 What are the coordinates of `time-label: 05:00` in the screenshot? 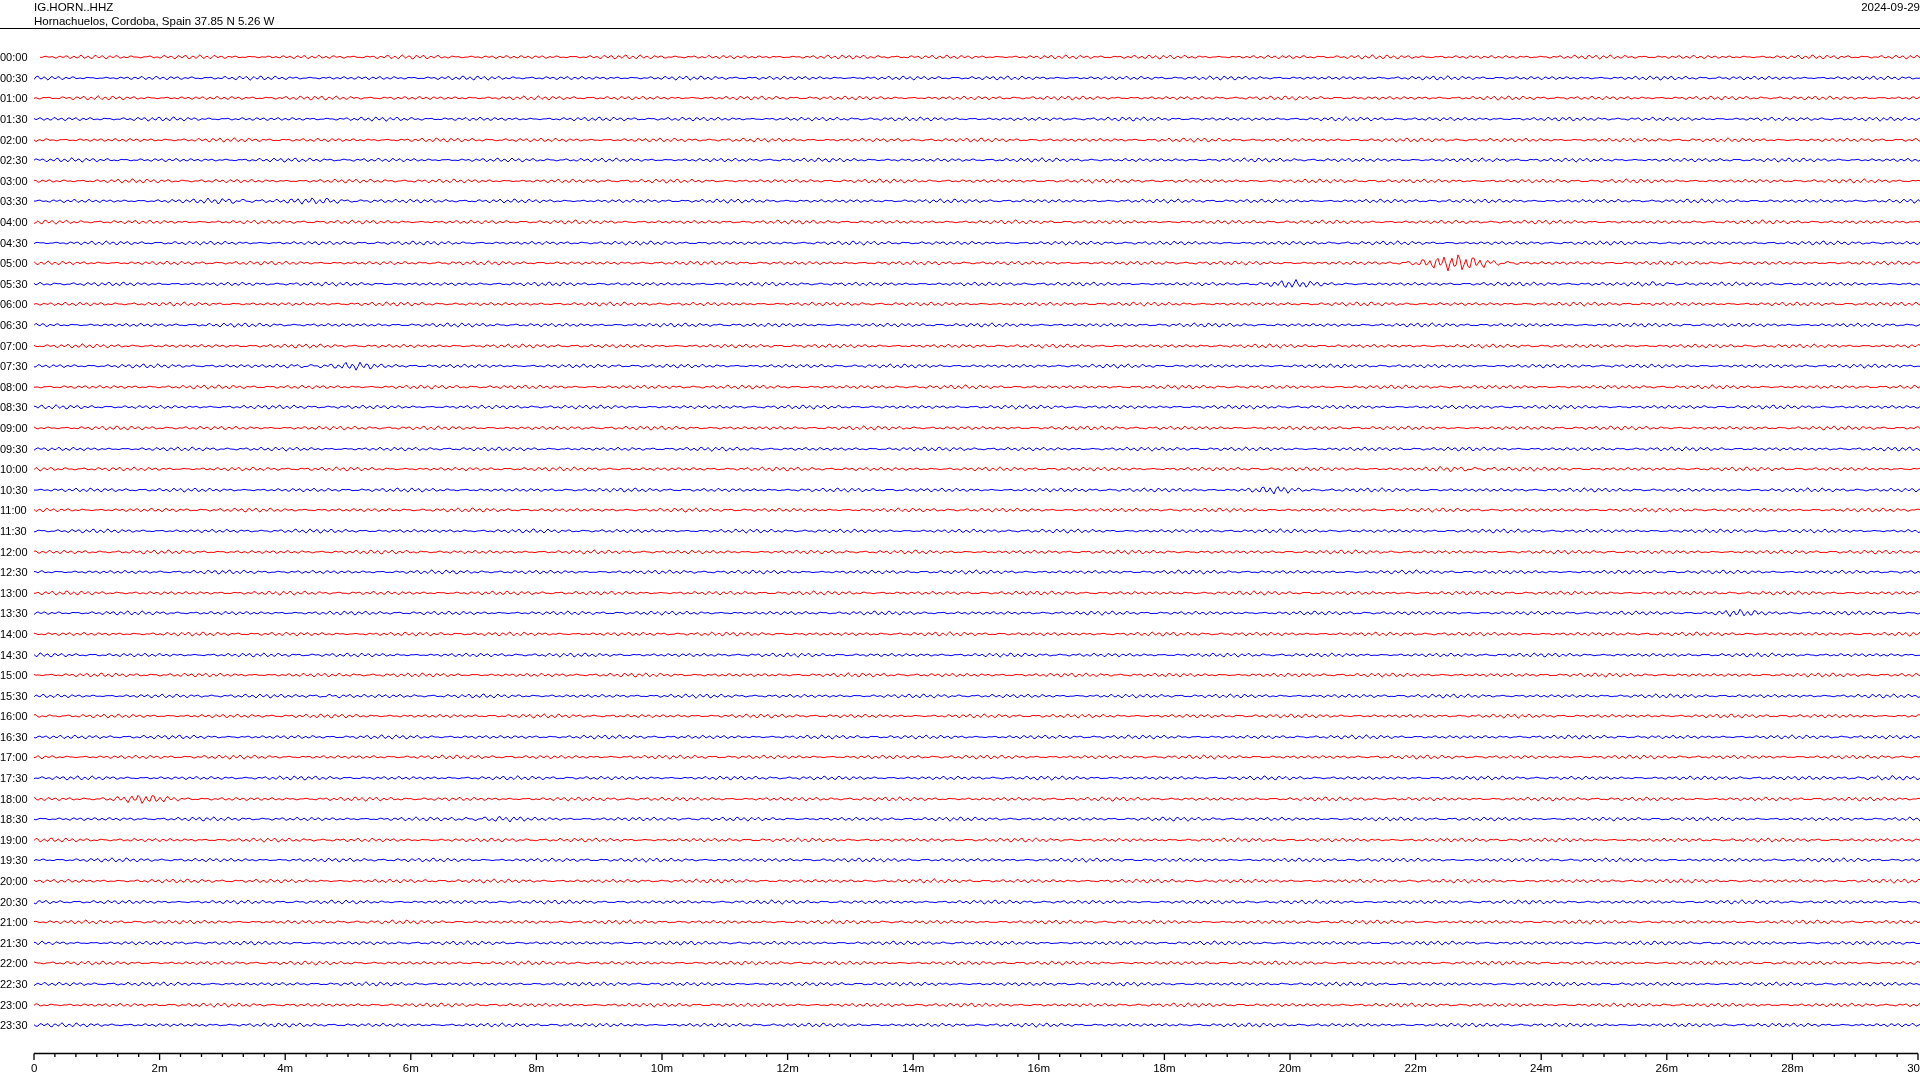 It's located at (14, 263).